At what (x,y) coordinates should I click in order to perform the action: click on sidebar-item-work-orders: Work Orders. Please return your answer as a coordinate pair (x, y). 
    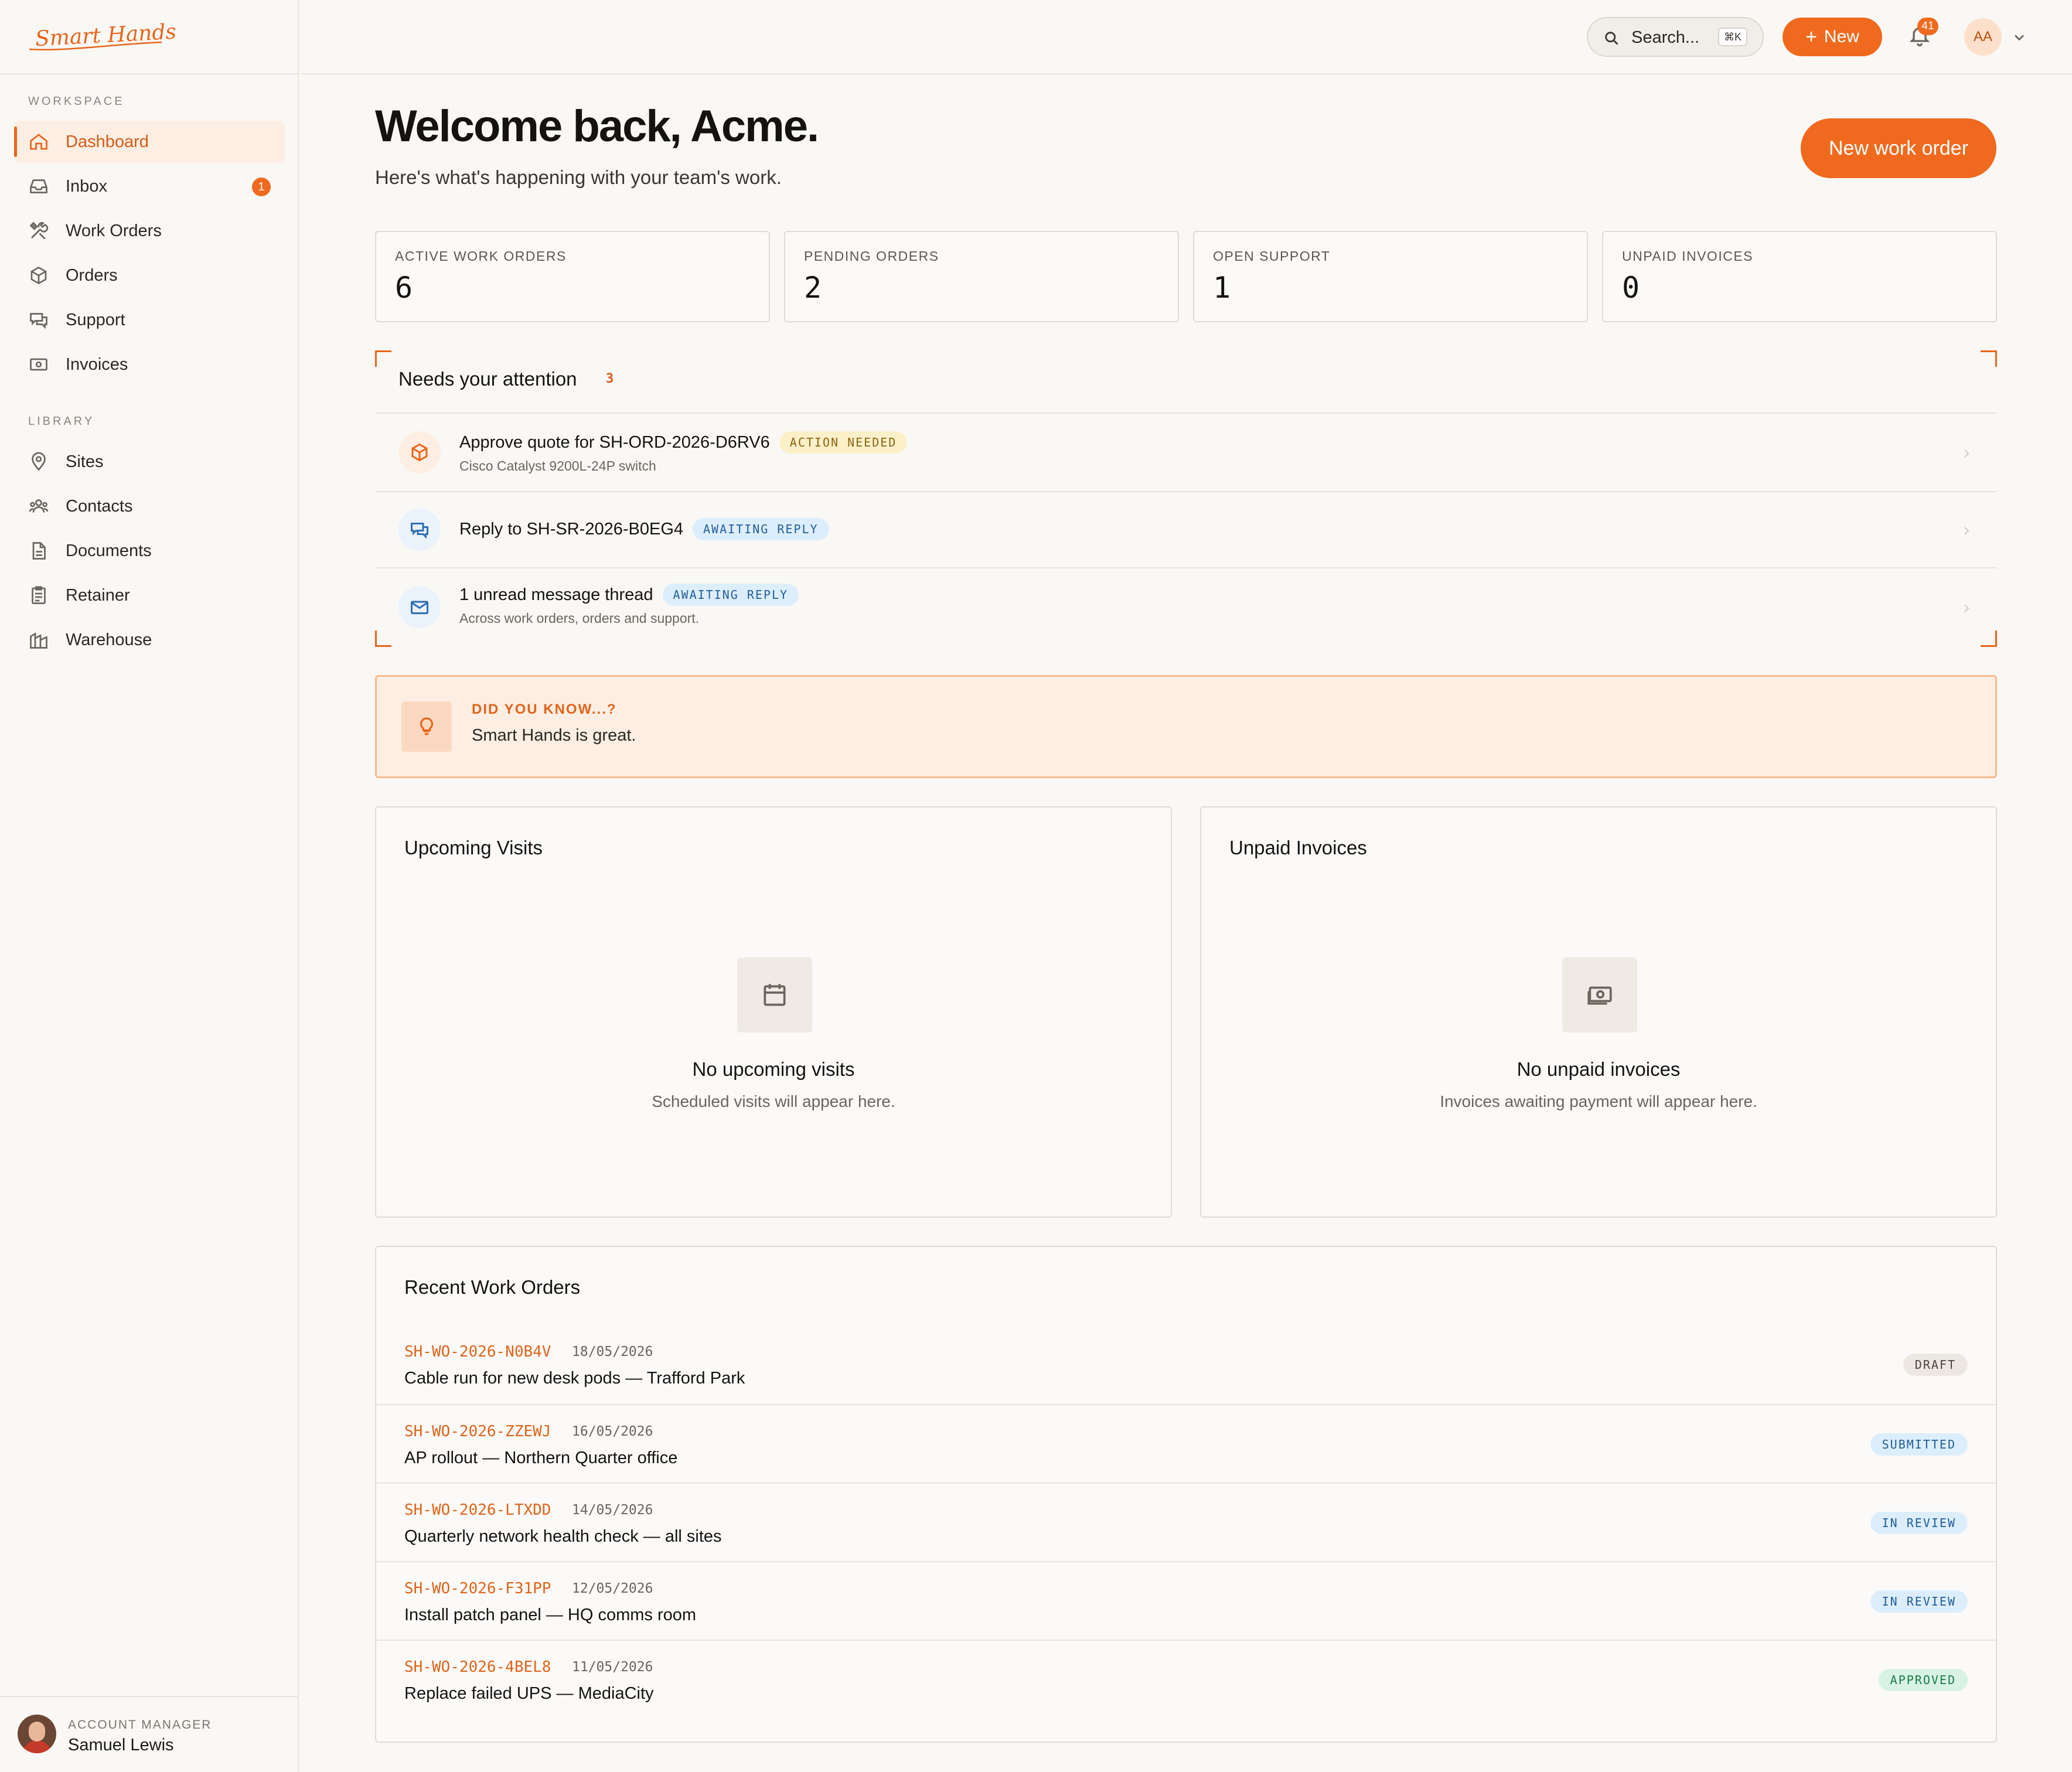
    Looking at the image, I should click on (149, 231).